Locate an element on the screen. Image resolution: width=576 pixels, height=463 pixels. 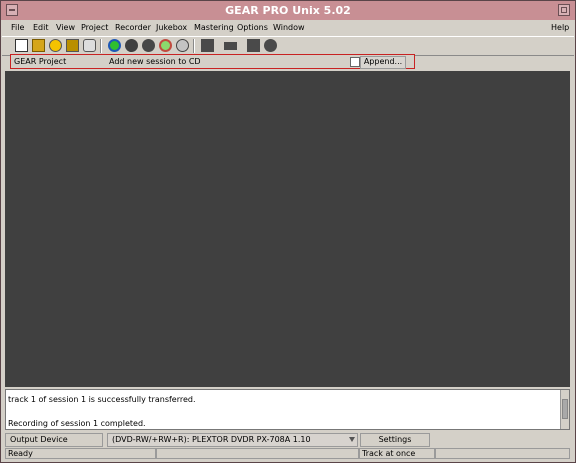
menu-window: Window is located at coordinates (289, 27).